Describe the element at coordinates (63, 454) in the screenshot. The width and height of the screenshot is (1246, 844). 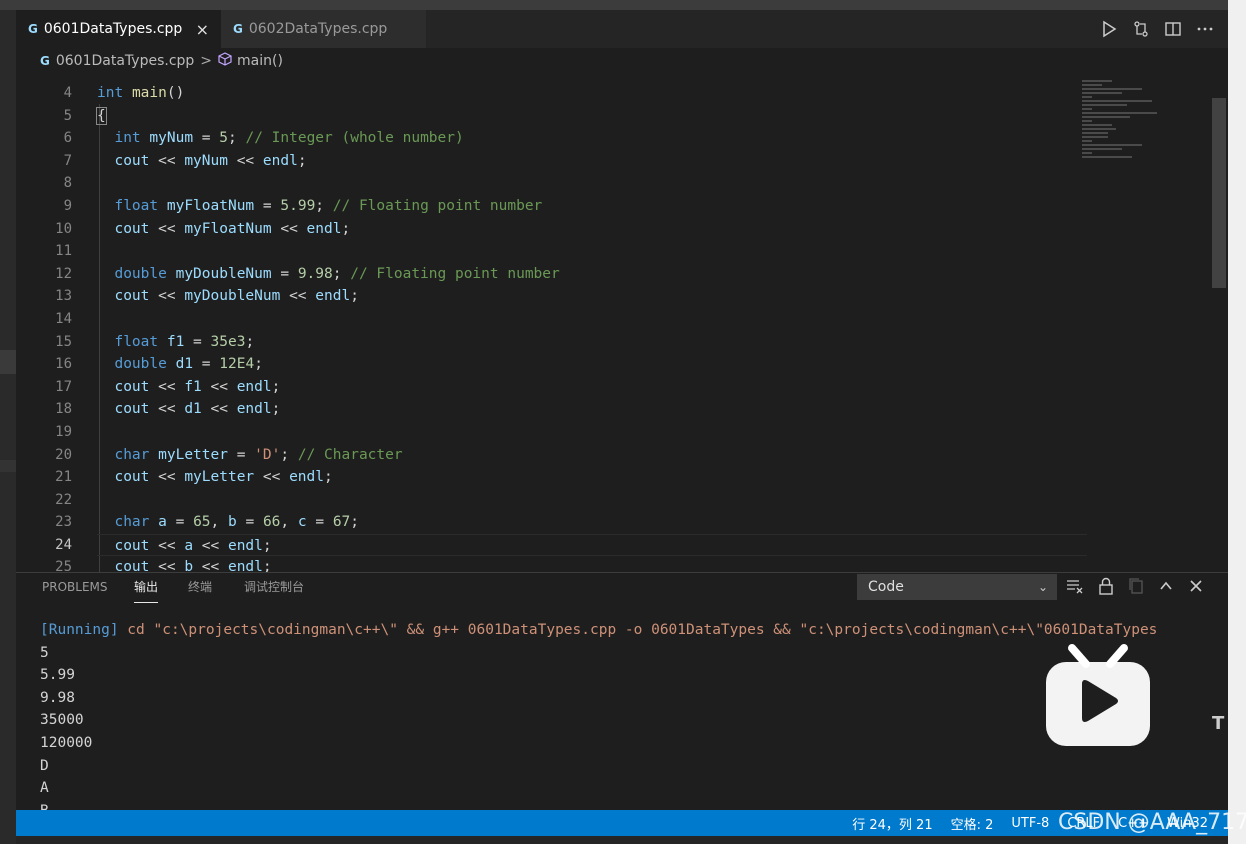
I see `line-number: 20` at that location.